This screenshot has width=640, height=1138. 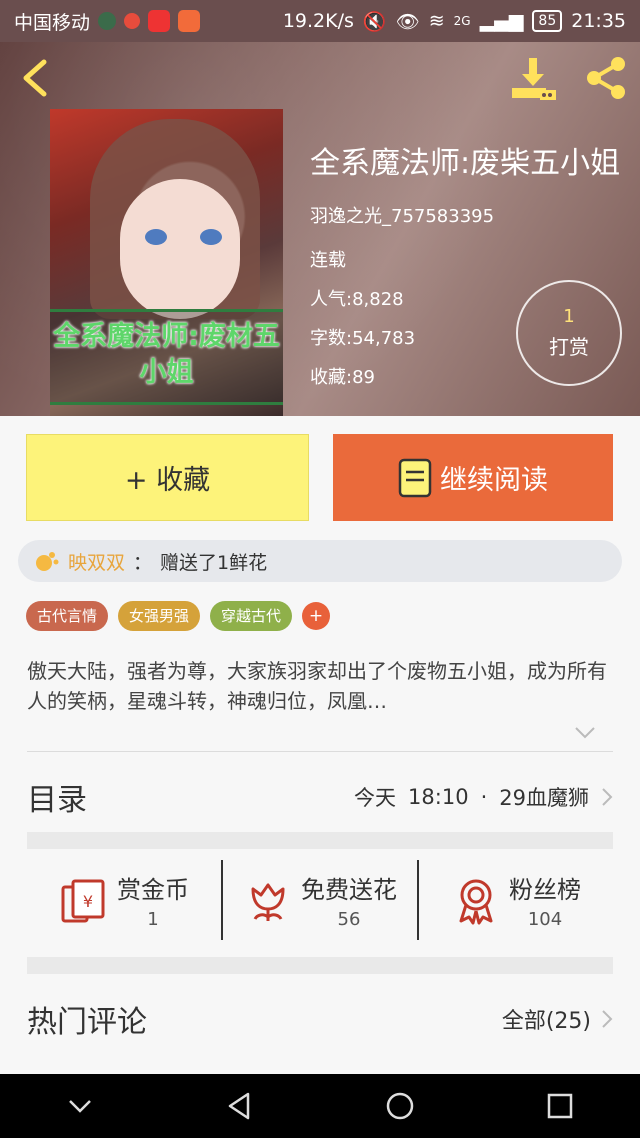 What do you see at coordinates (476, 902) in the screenshot?
I see `ribbon-badge-icon` at bounding box center [476, 902].